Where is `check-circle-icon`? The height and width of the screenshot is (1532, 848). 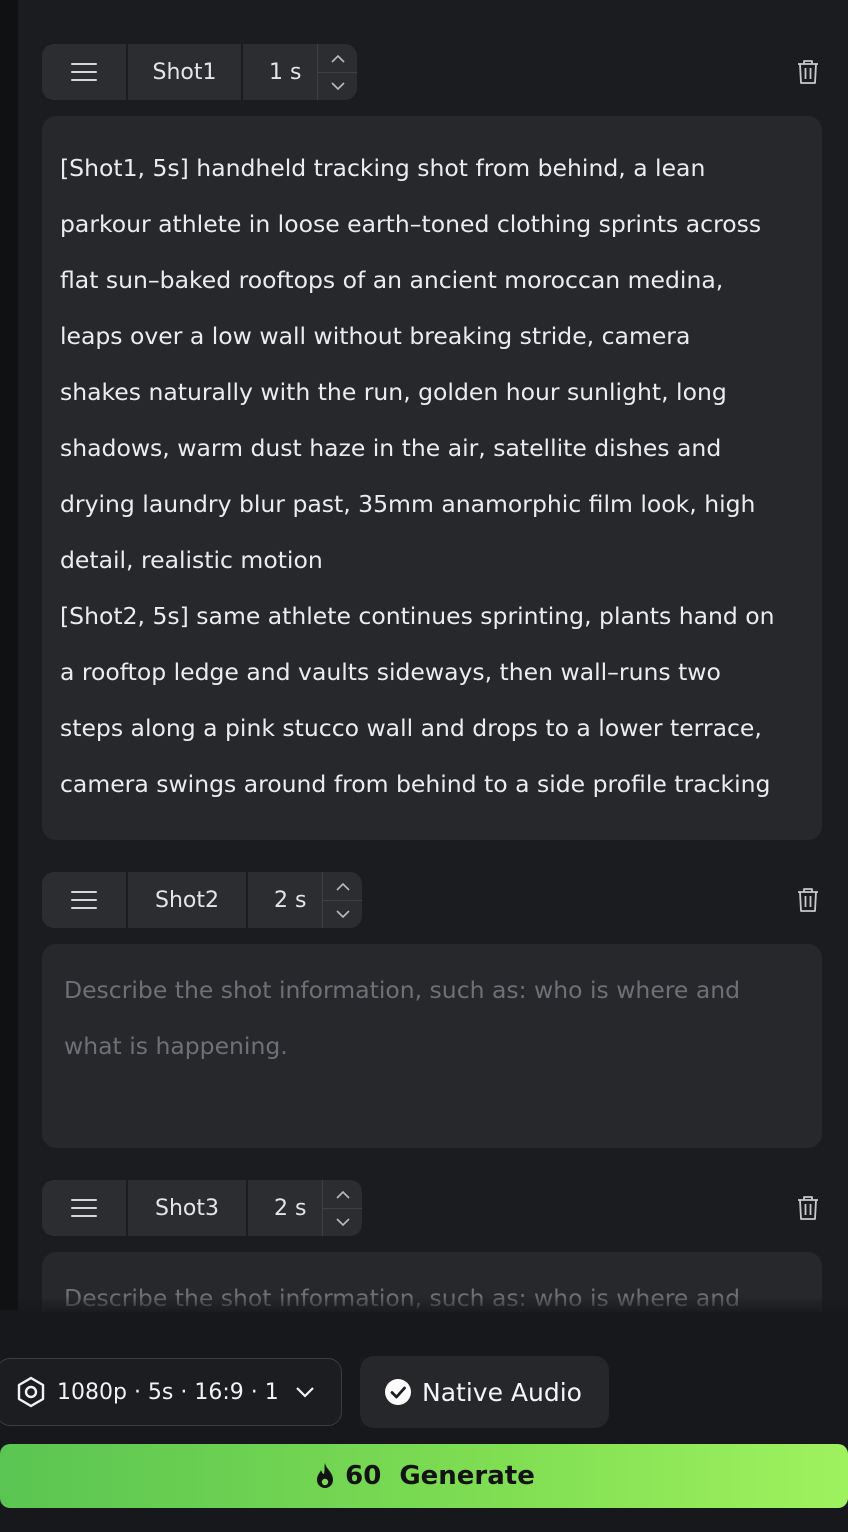
check-circle-icon is located at coordinates (398, 1392).